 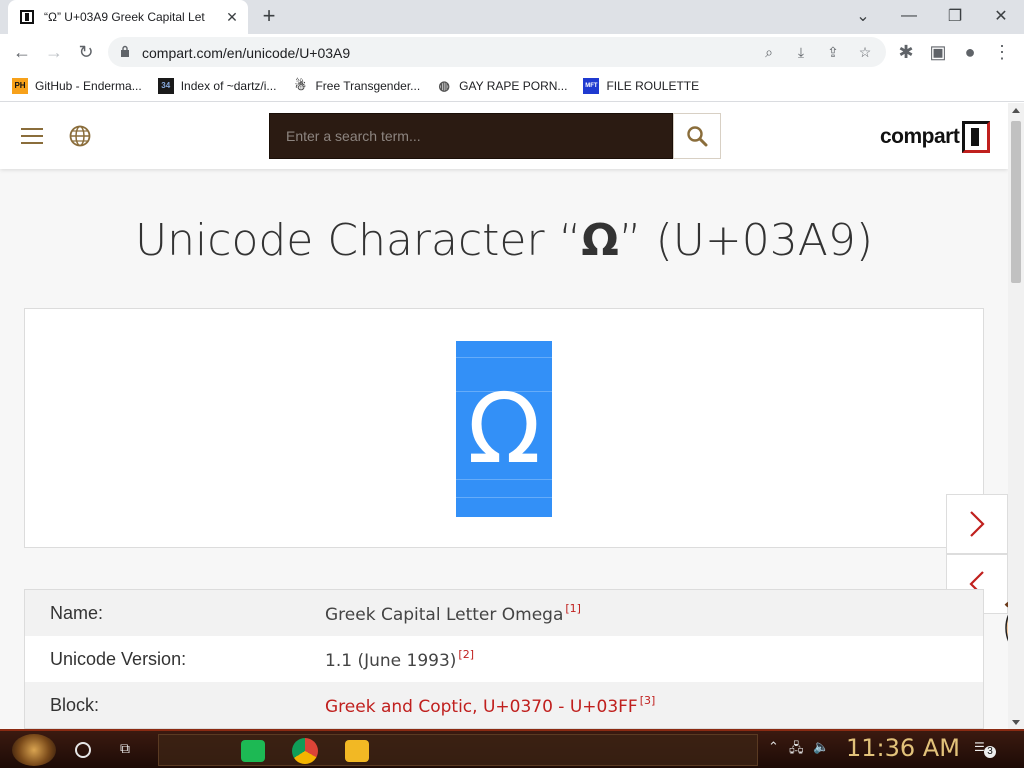 I want to click on table-row: Unicode Version: 1.1 (June 1993) [2], so click(x=504, y=659).